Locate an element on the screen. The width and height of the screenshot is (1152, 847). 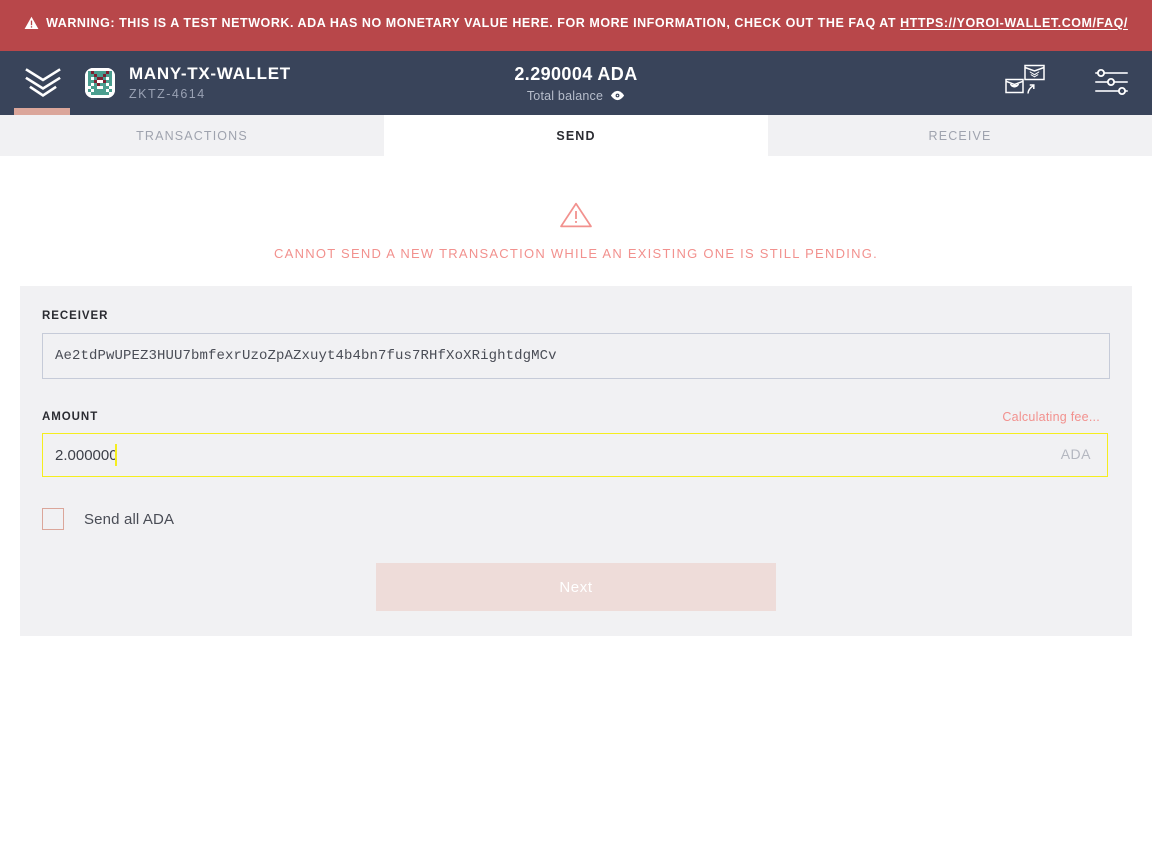
amount-input-caret is located at coordinates (116, 455).